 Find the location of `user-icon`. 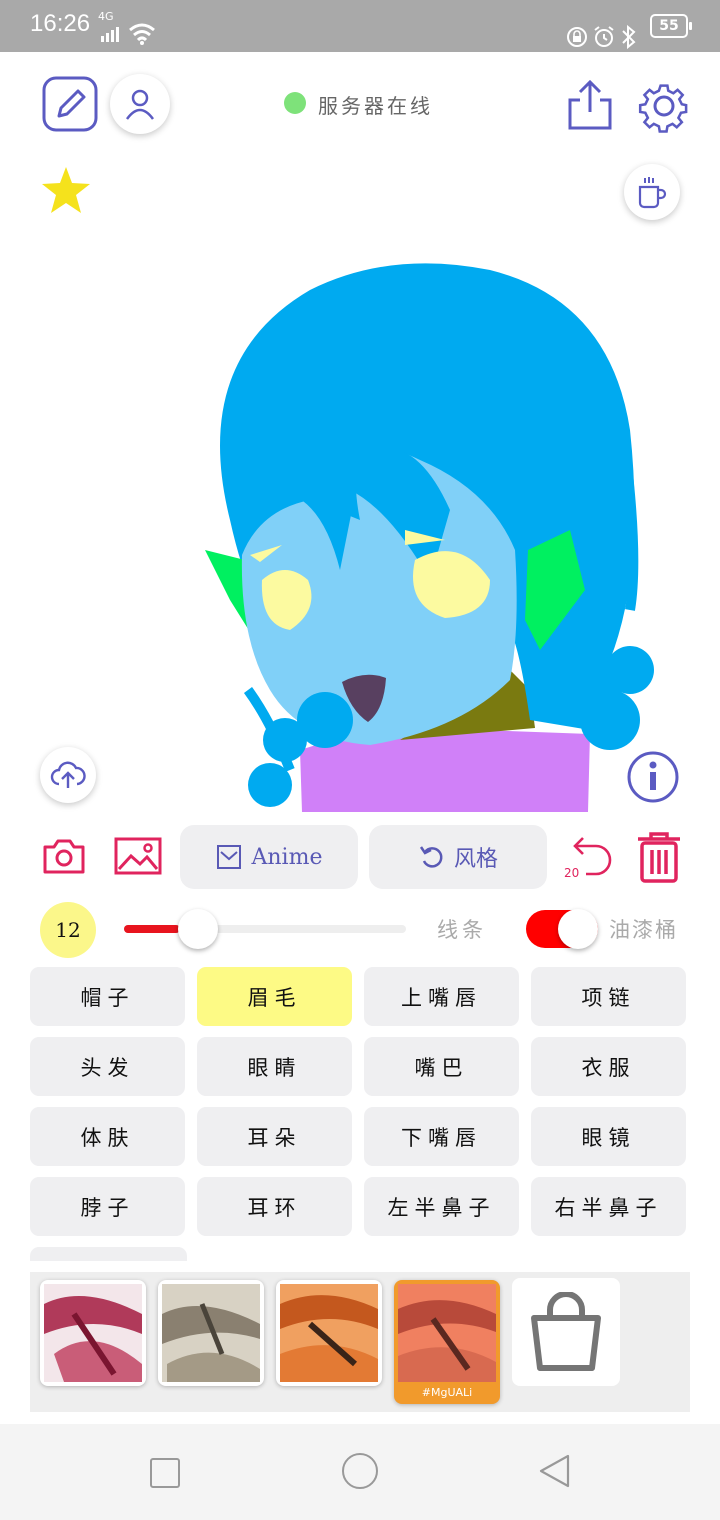

user-icon is located at coordinates (140, 104).